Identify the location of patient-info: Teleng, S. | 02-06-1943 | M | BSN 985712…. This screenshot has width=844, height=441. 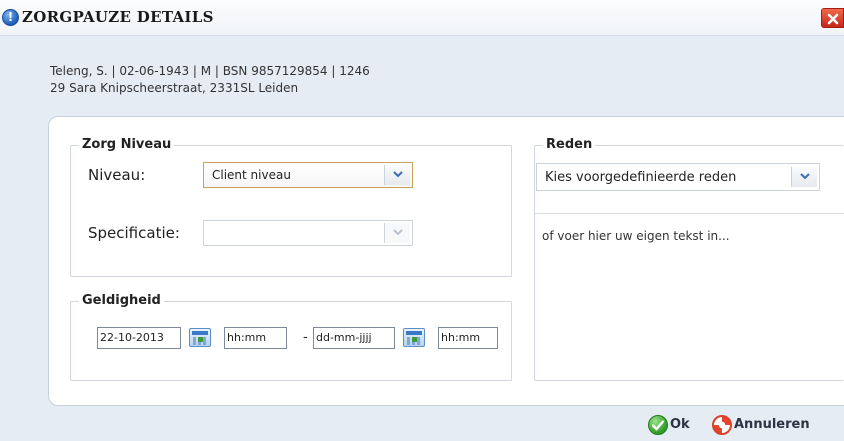
(210, 71).